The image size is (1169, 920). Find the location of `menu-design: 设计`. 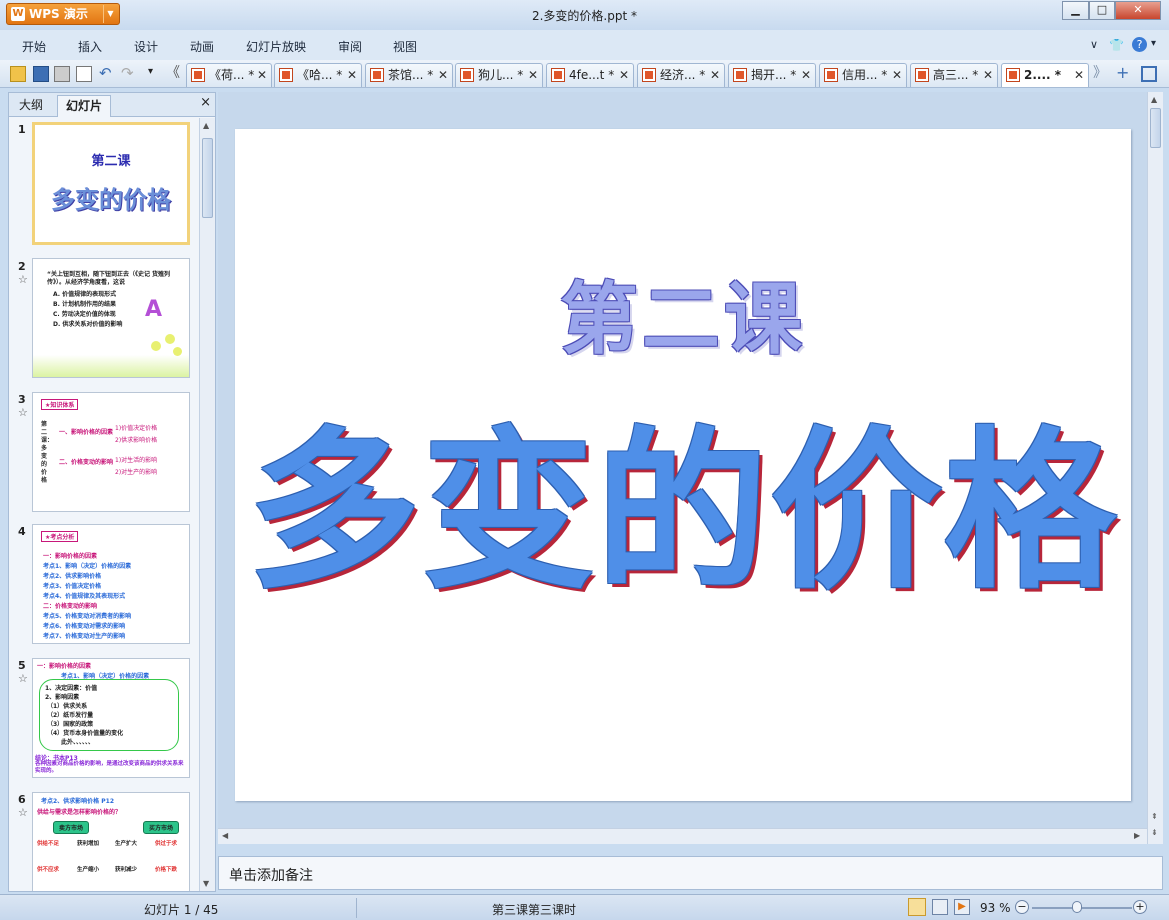

menu-design: 设计 is located at coordinates (146, 46).